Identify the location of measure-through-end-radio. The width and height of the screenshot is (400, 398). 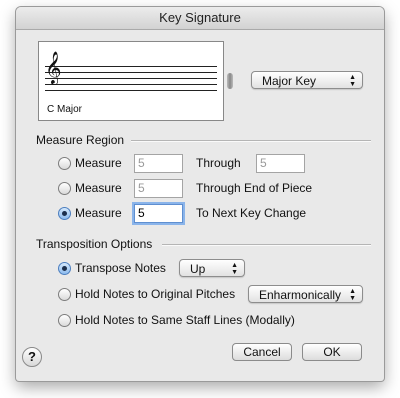
(64, 188).